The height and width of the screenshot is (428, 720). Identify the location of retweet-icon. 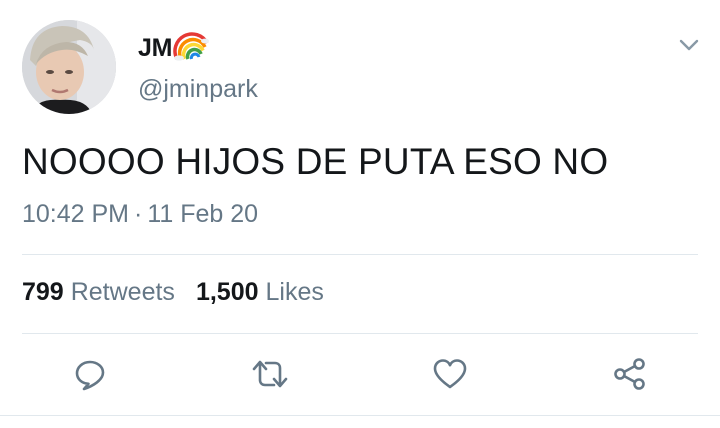
(270, 374).